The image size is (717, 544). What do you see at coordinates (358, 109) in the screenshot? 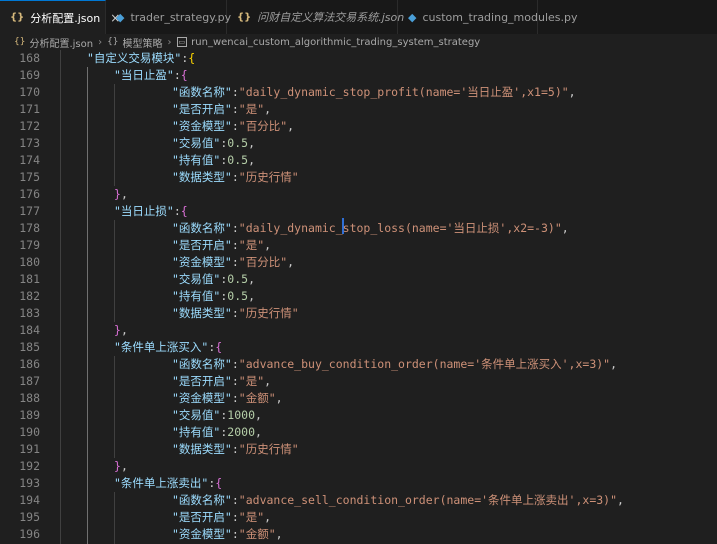
I see `code-line: 171 "是否开启":"是",` at bounding box center [358, 109].